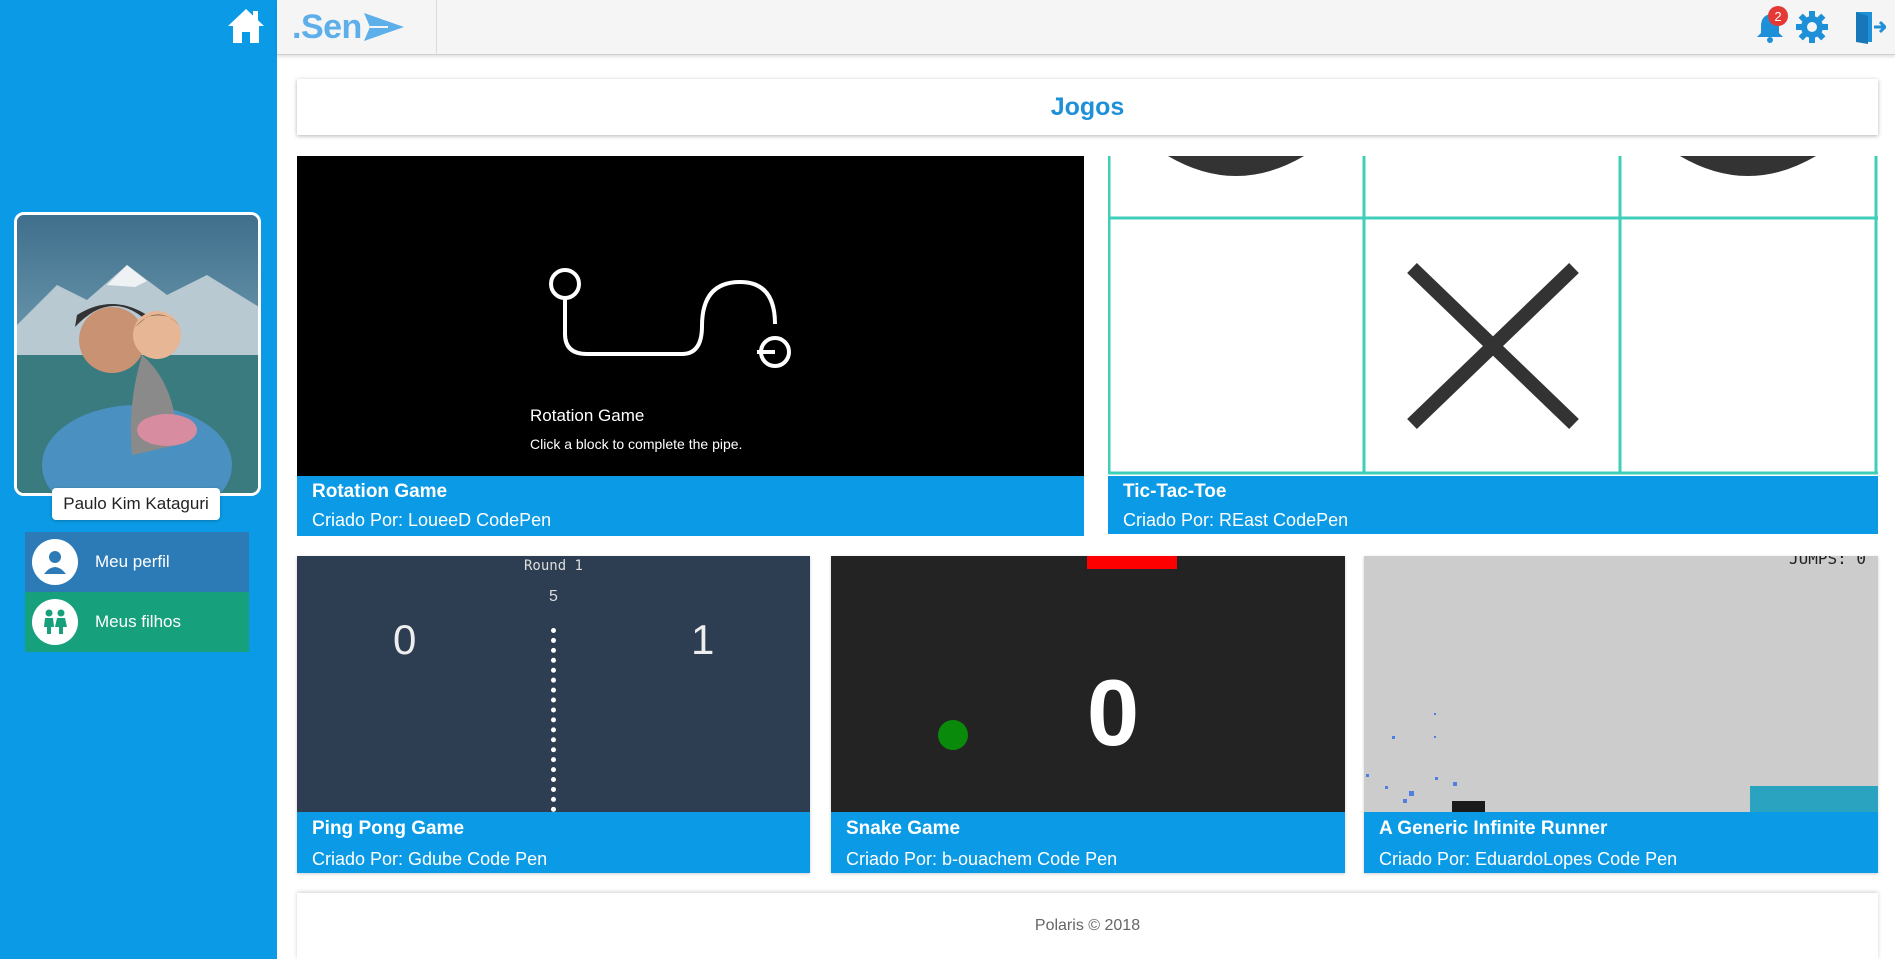 The image size is (1895, 959). What do you see at coordinates (553, 720) in the screenshot?
I see `center-net` at bounding box center [553, 720].